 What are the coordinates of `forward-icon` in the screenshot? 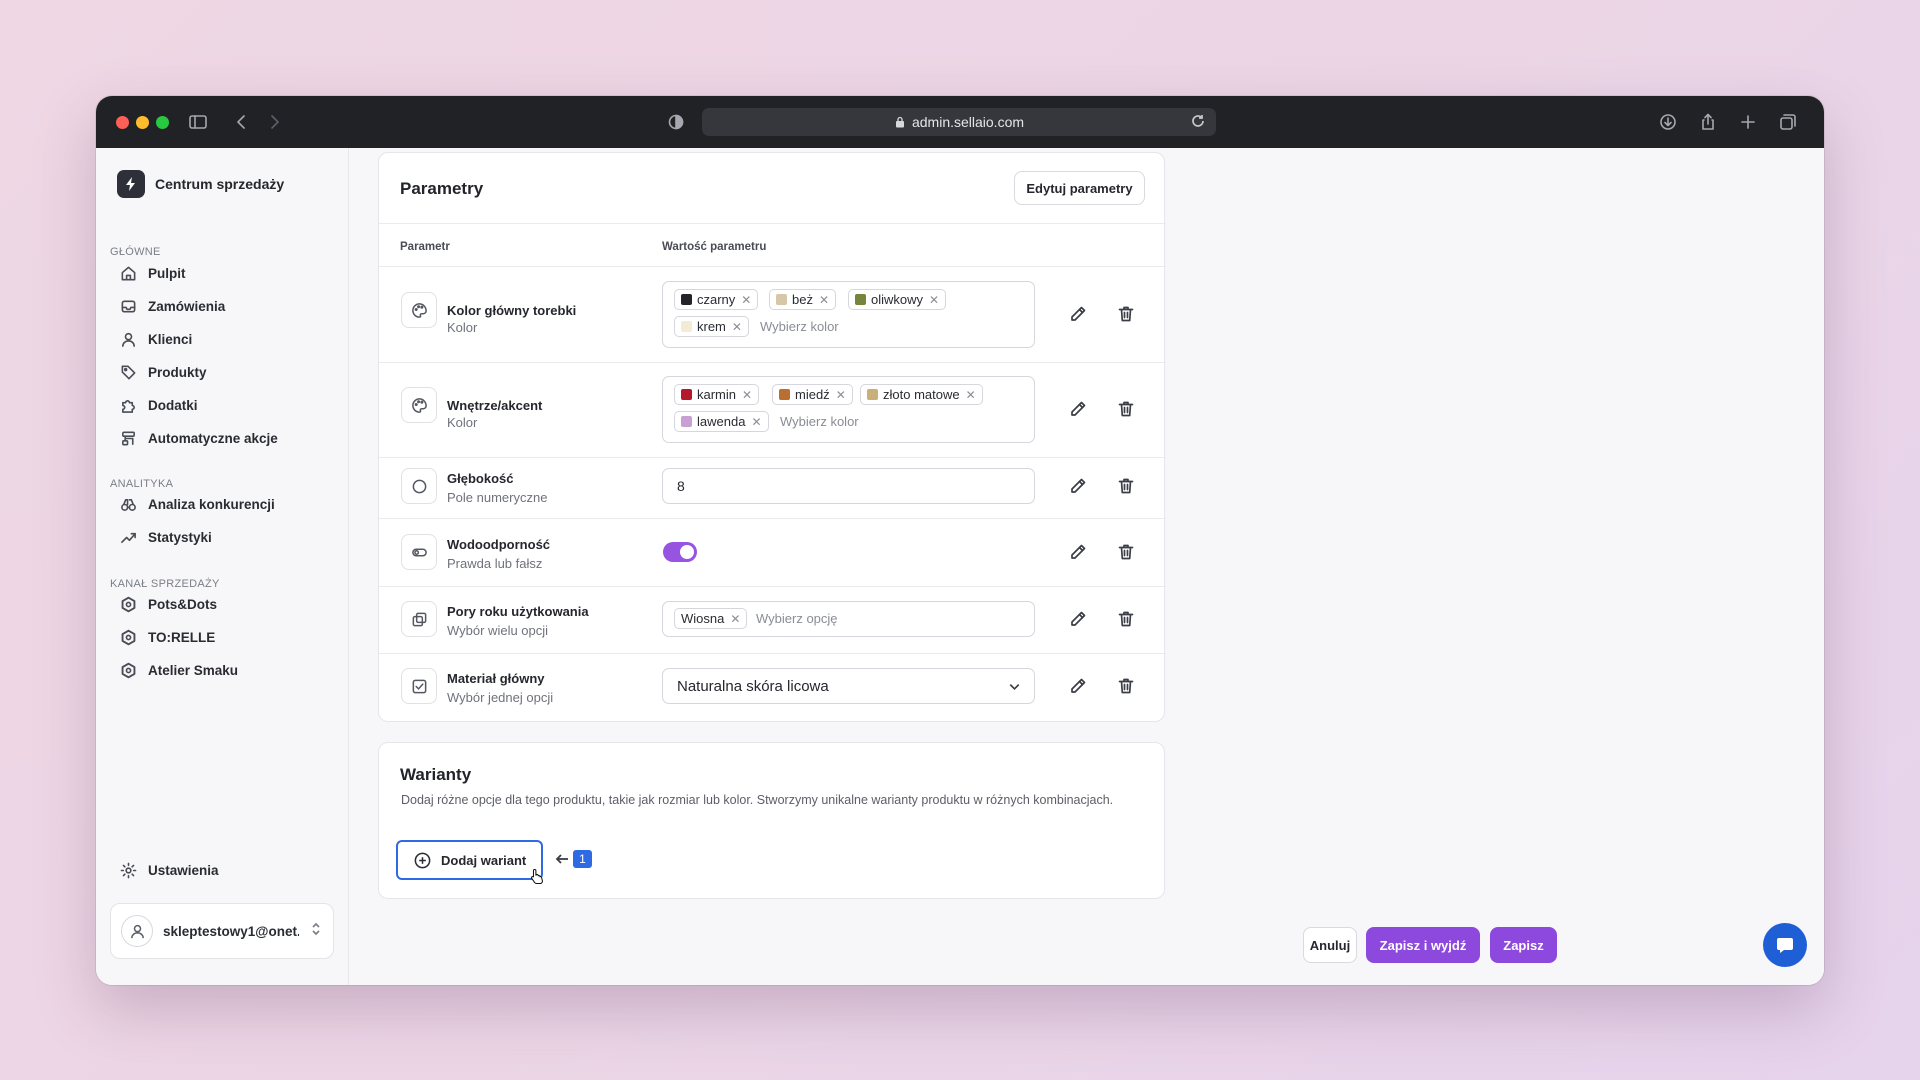 It's located at (274, 122).